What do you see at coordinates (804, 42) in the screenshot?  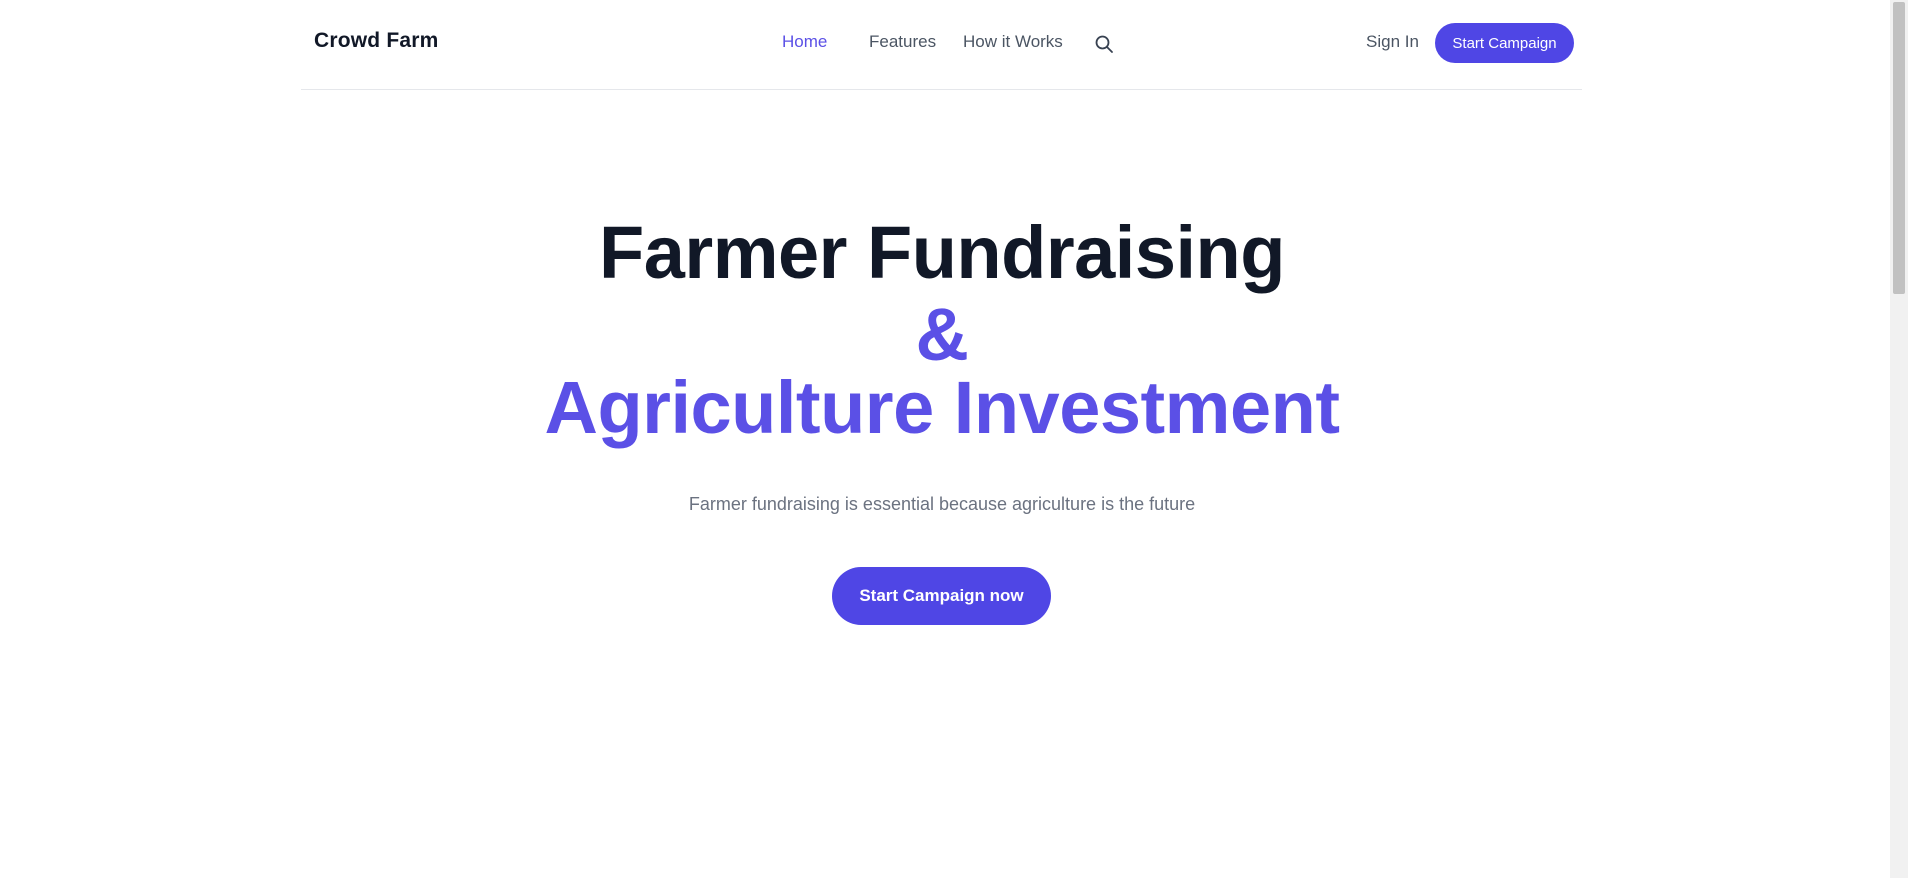 I see `nav-home: Home` at bounding box center [804, 42].